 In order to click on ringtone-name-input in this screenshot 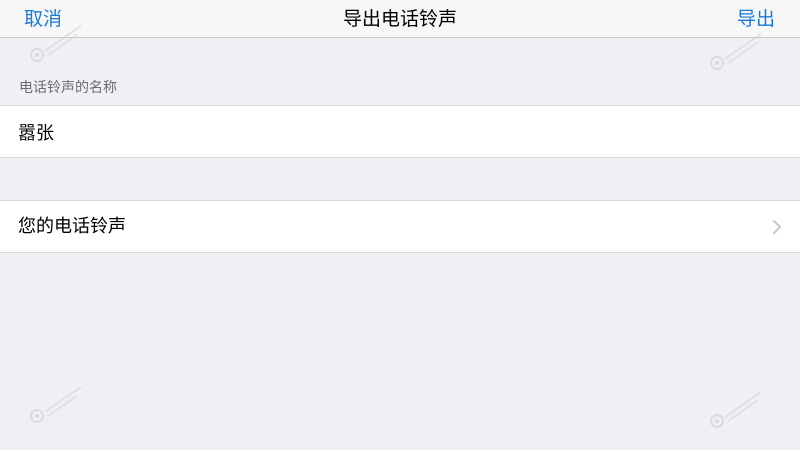, I will do `click(388, 132)`.